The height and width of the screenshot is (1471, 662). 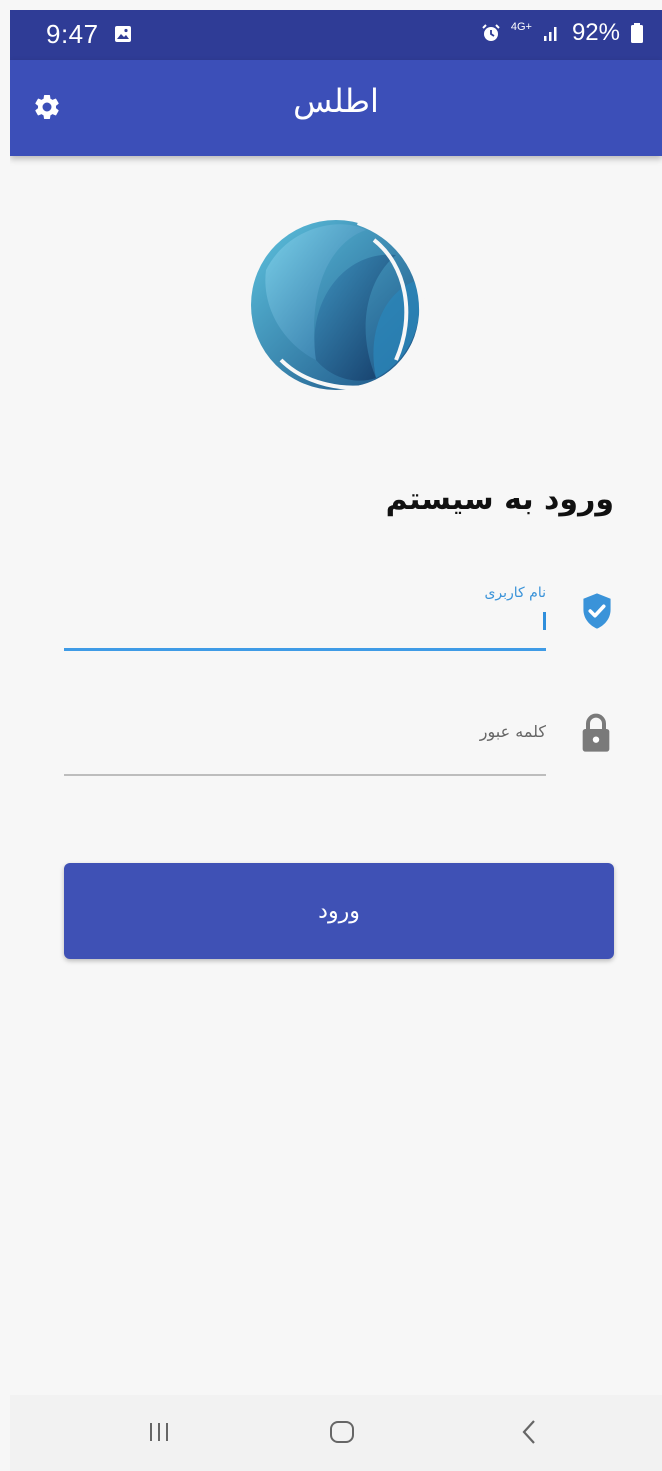 I want to click on username-label: نام کاربری, so click(x=515, y=593).